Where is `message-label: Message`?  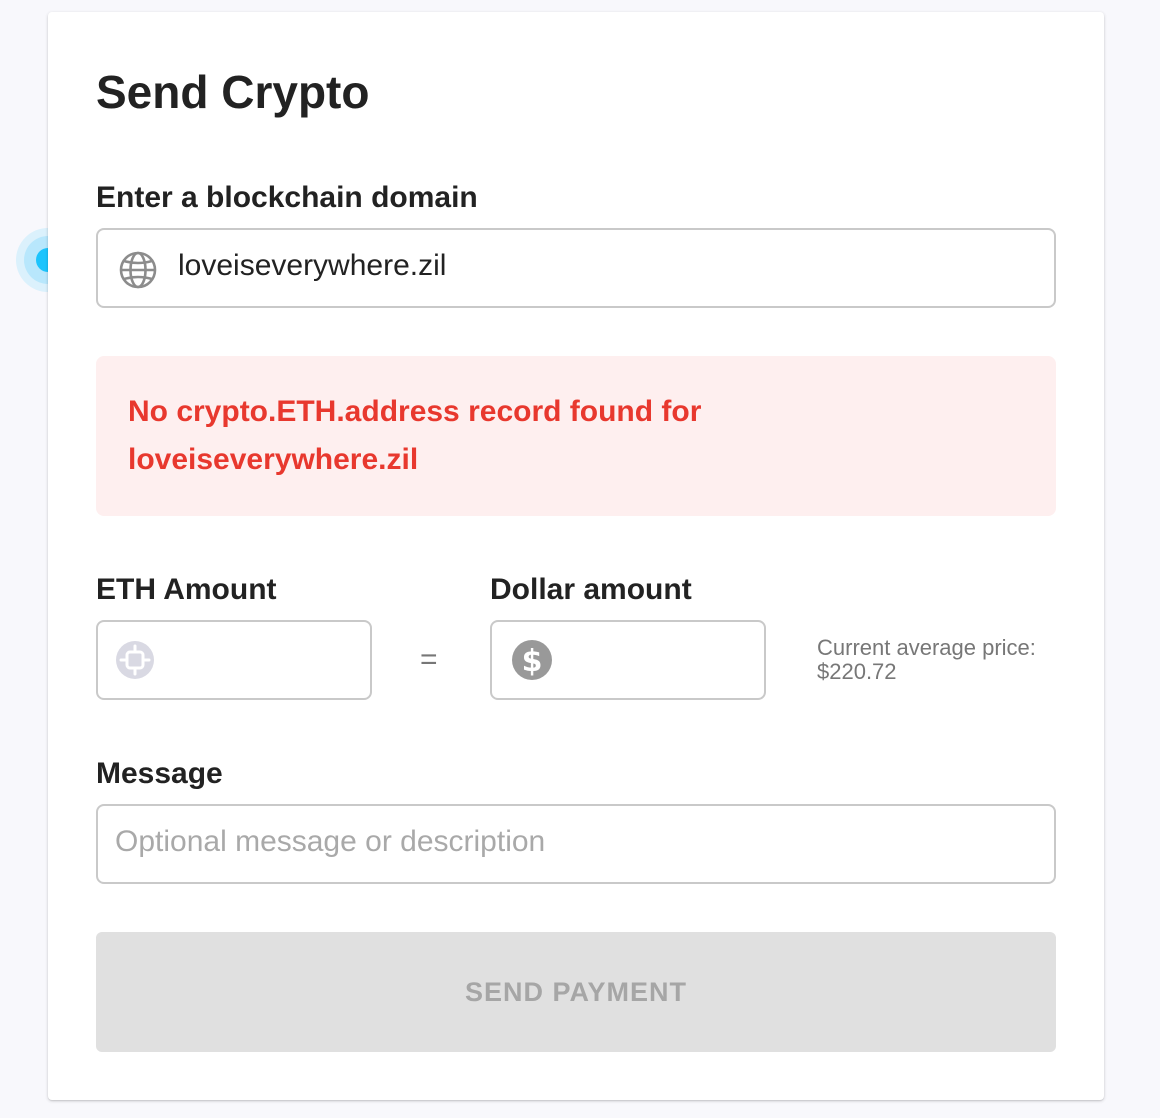
message-label: Message is located at coordinates (159, 773).